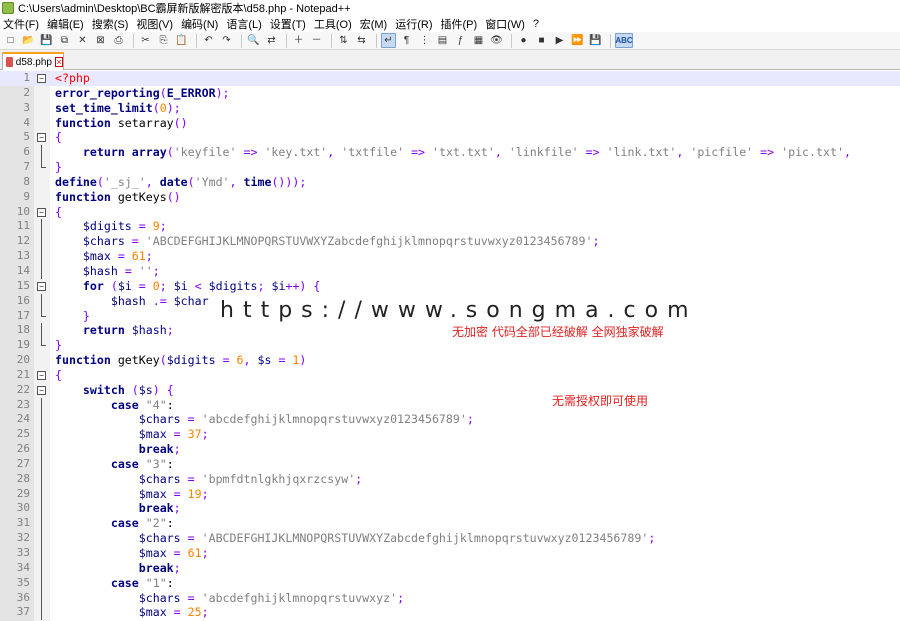 The image size is (900, 621). Describe the element at coordinates (459, 24) in the screenshot. I see `menu-item: 插件(P)` at that location.